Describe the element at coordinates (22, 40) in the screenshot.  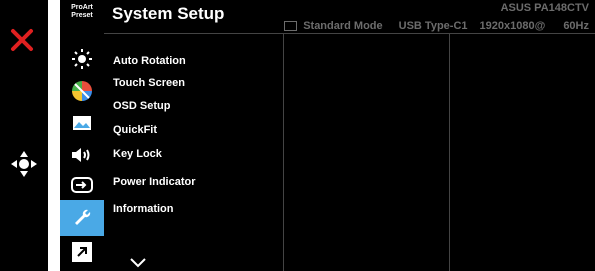
I see `close-icon` at that location.